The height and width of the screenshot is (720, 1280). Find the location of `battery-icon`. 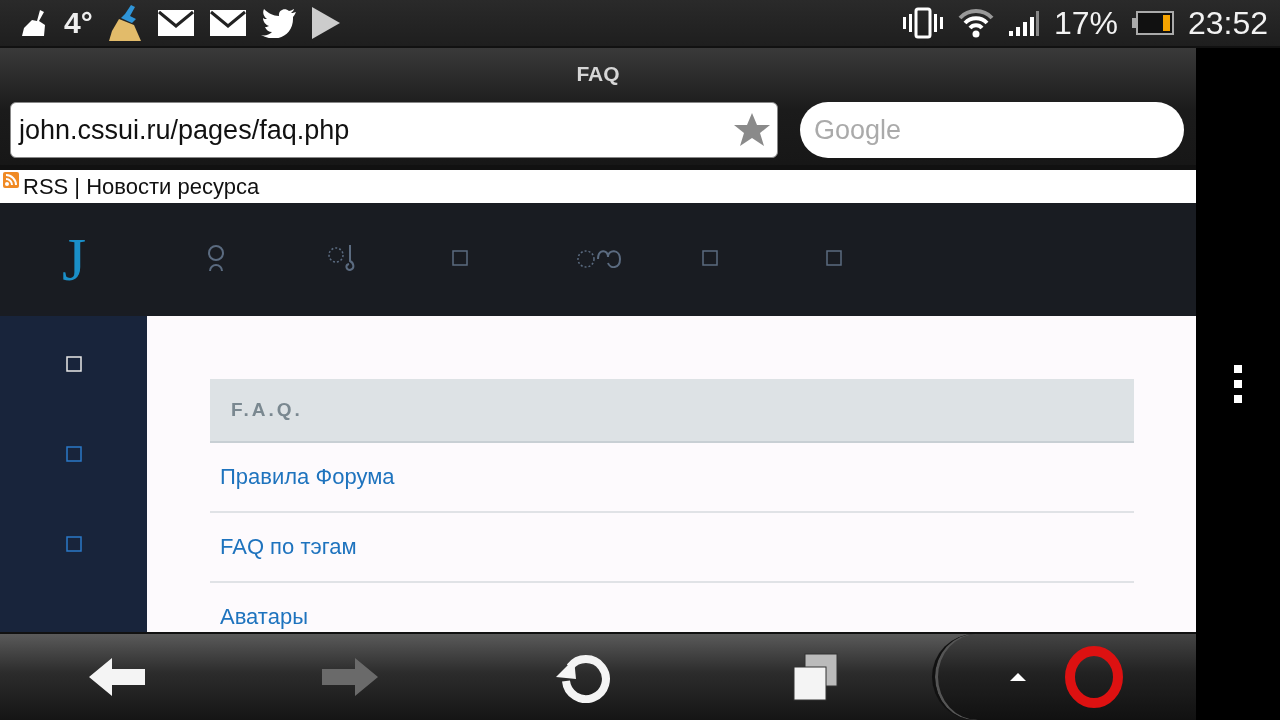

battery-icon is located at coordinates (1152, 23).